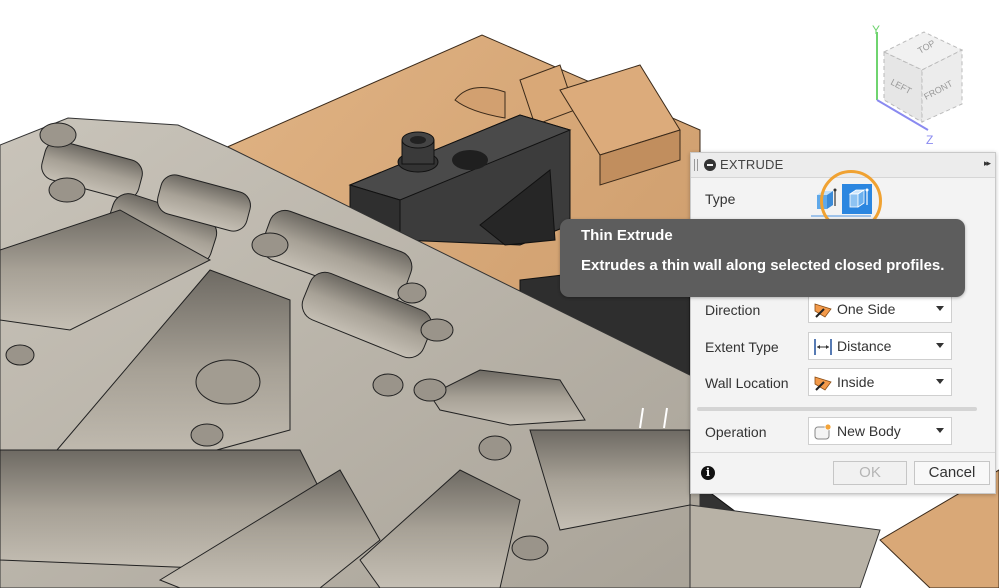 The width and height of the screenshot is (999, 588). What do you see at coordinates (880, 382) in the screenshot?
I see `wall-location-dropdown: Inside` at bounding box center [880, 382].